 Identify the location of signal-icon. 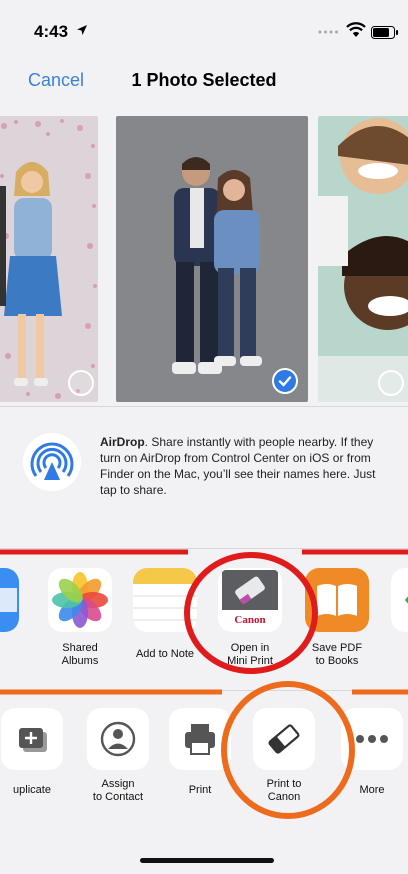
(328, 32).